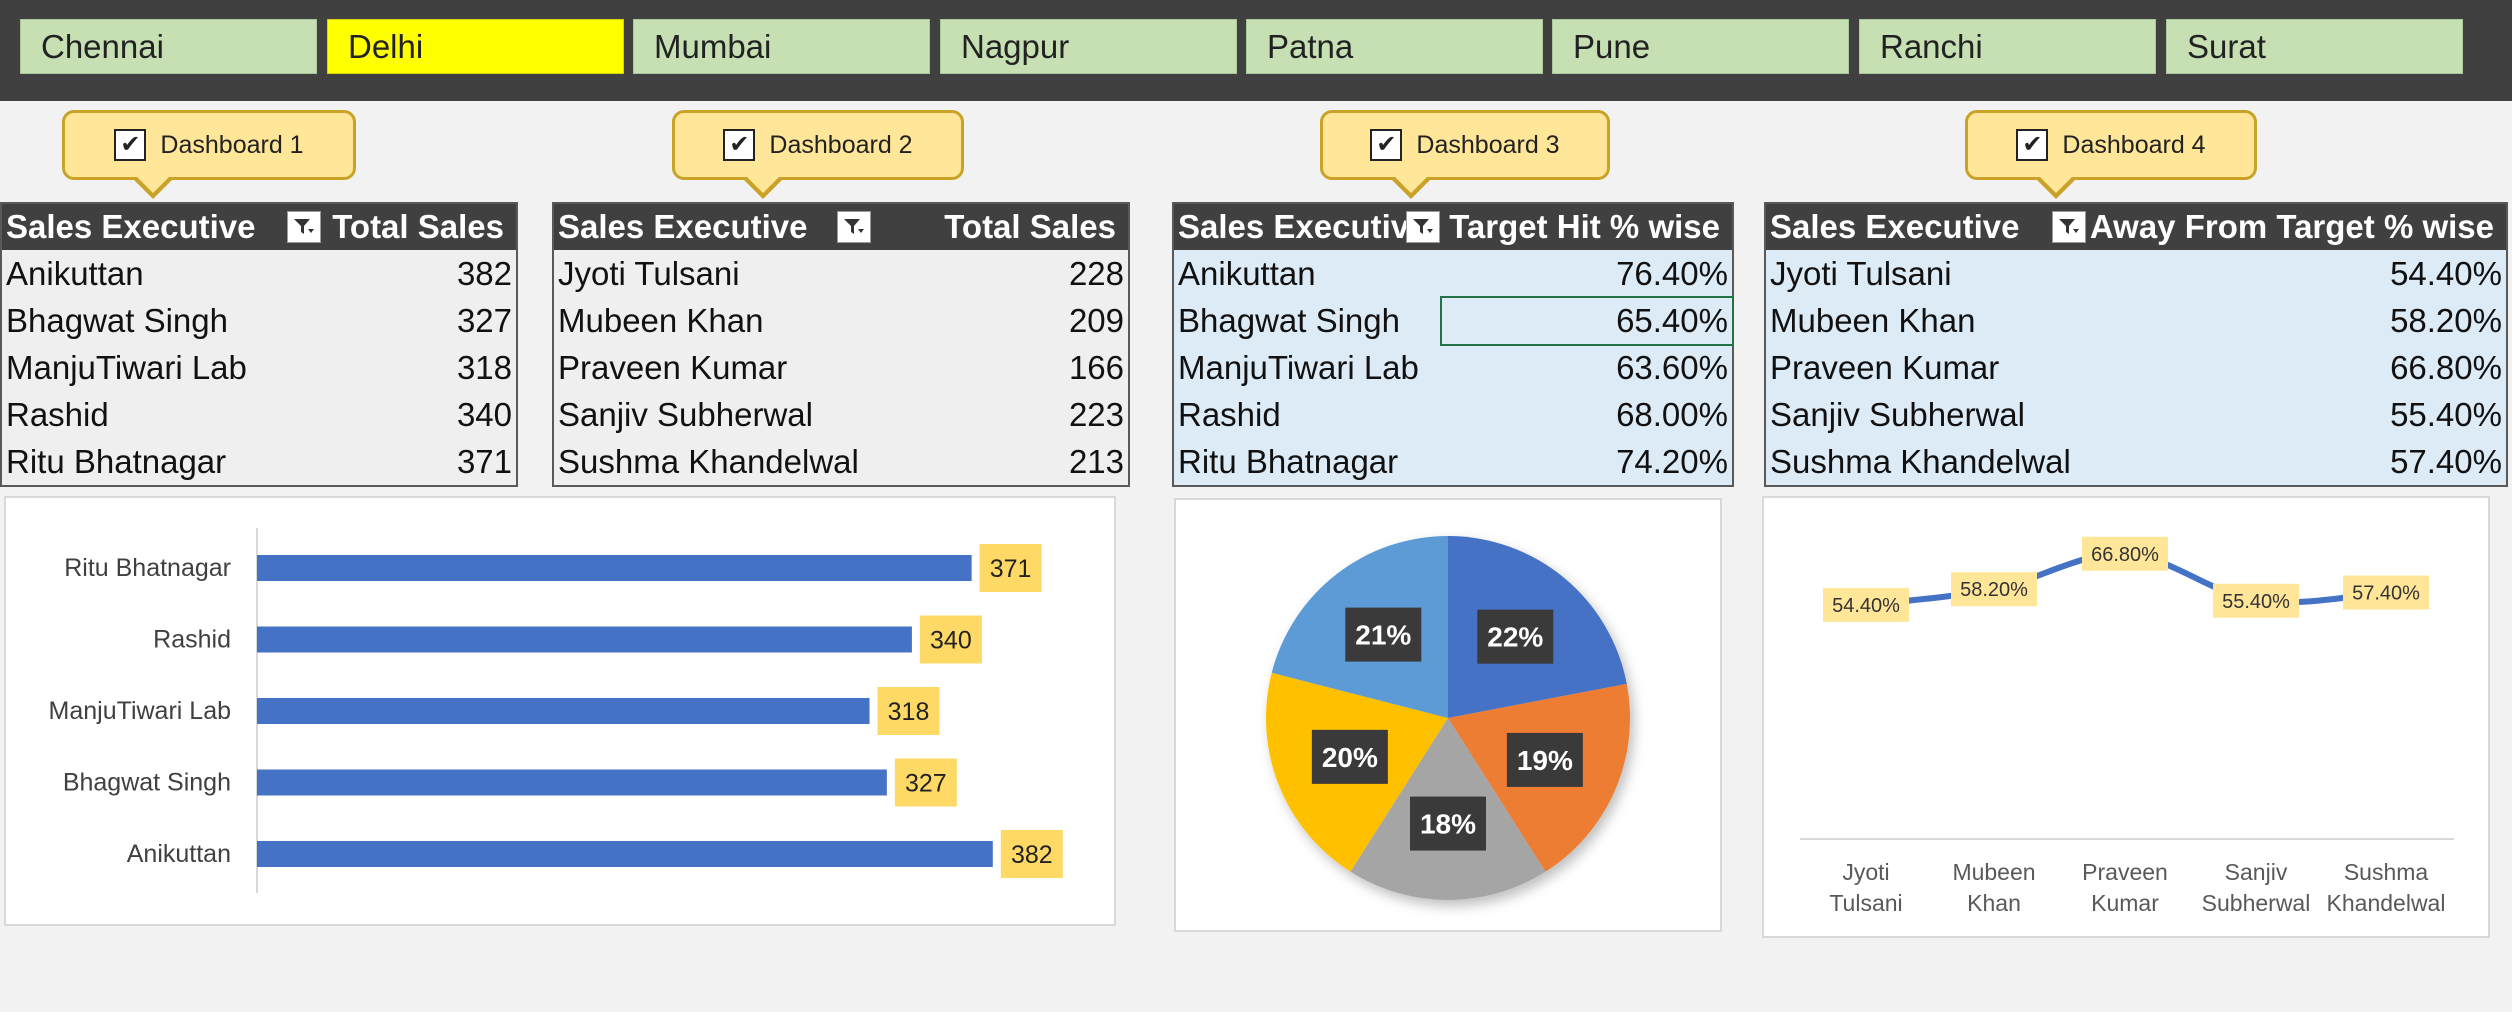 The image size is (2512, 1012). I want to click on dashboard-label: Dashboard 1, so click(232, 144).